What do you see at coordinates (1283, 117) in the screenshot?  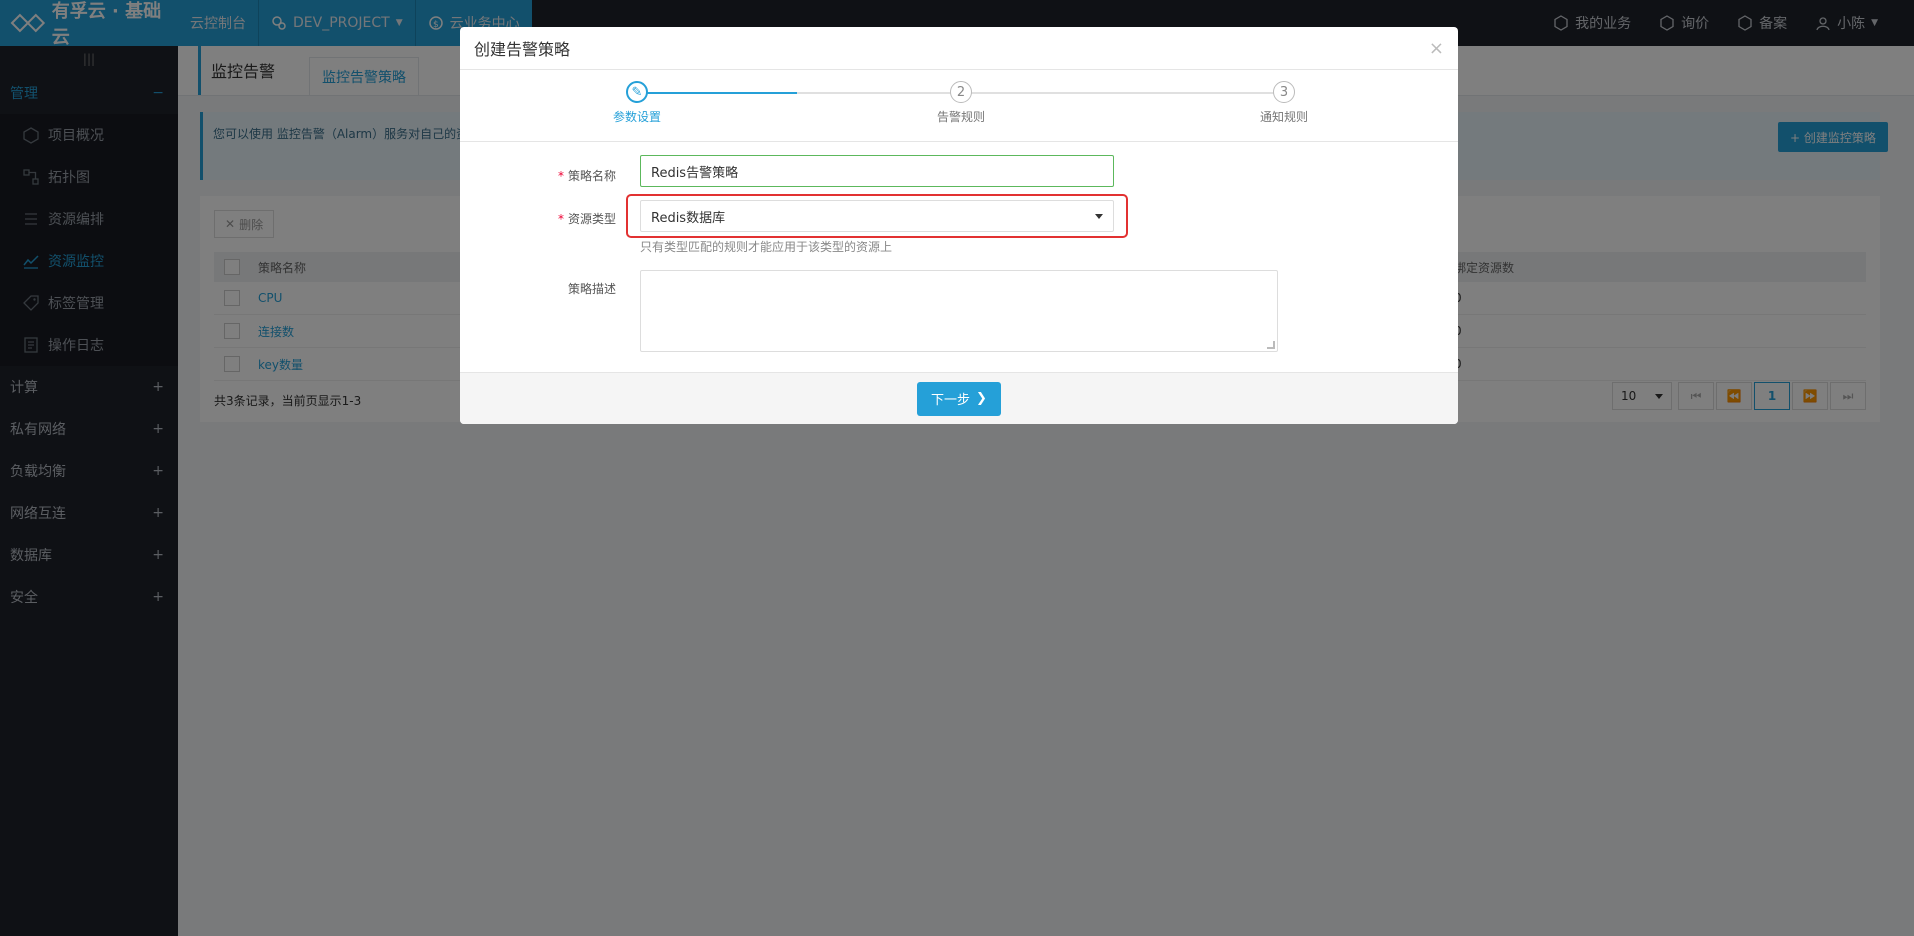 I see `step-label: 通知规则` at bounding box center [1283, 117].